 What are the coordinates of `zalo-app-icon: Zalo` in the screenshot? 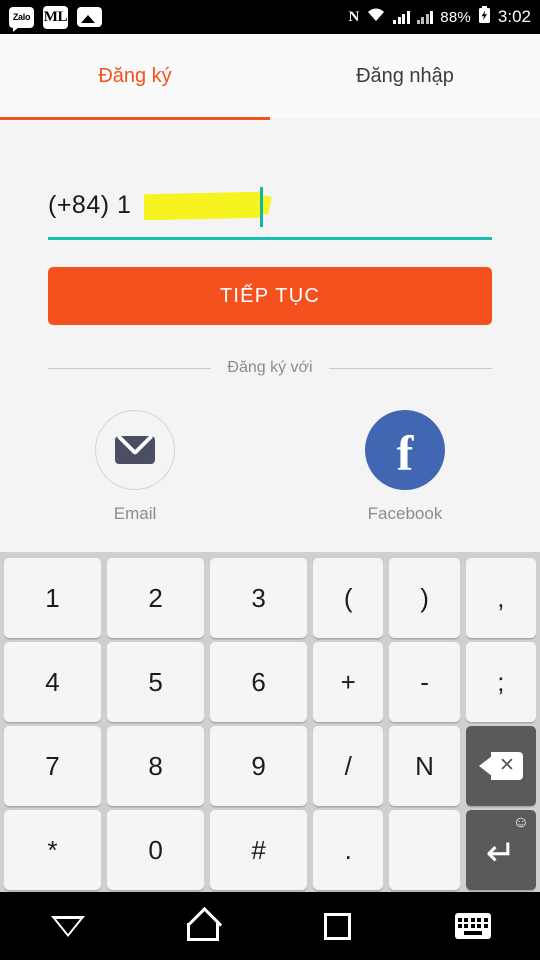 It's located at (21, 19).